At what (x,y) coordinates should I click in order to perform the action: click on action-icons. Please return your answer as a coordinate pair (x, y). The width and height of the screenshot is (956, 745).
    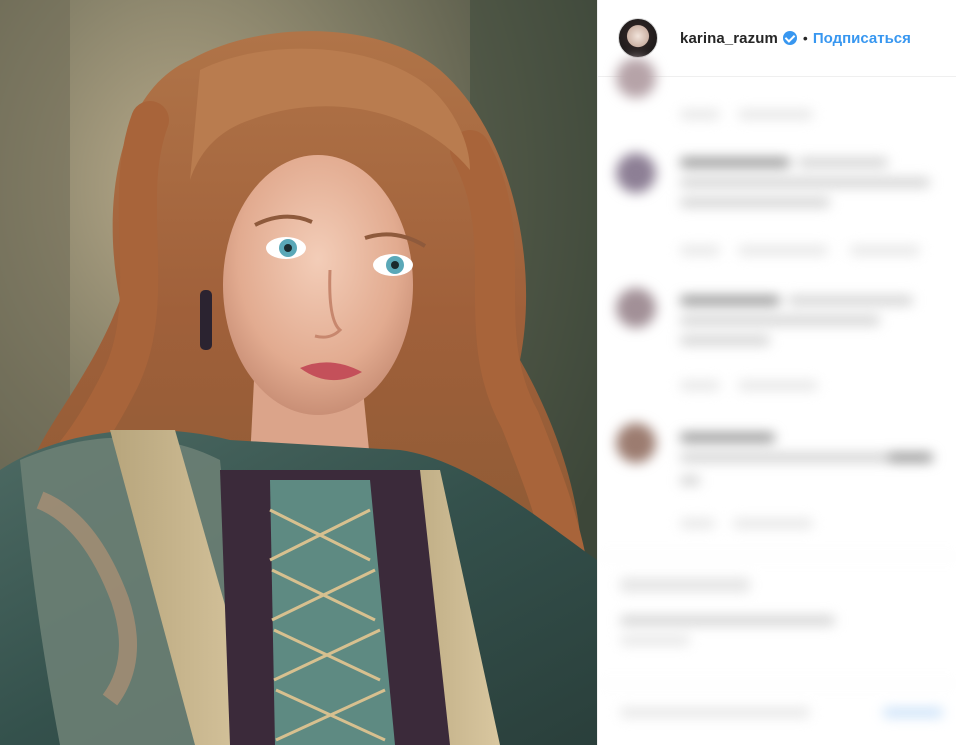
    Looking at the image, I should click on (685, 585).